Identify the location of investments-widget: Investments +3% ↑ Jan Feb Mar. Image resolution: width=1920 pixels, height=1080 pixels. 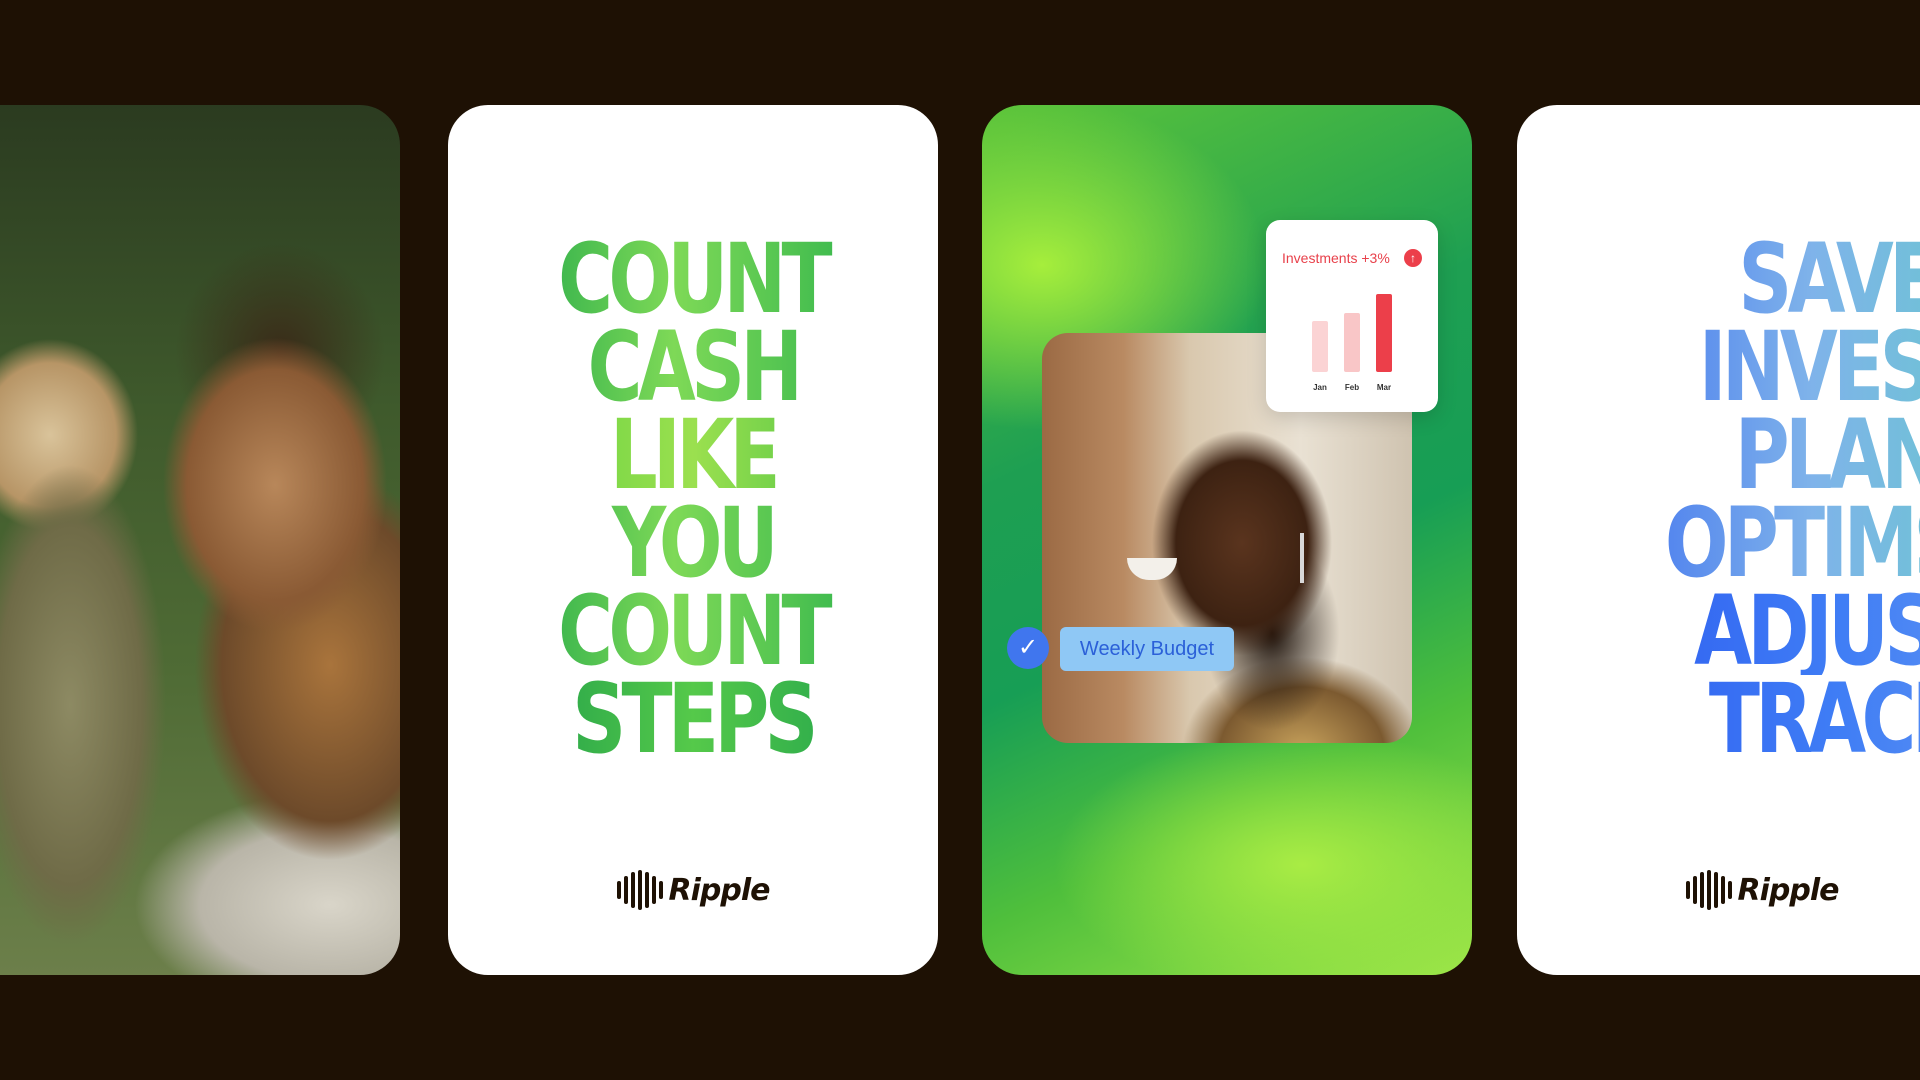
(1352, 316).